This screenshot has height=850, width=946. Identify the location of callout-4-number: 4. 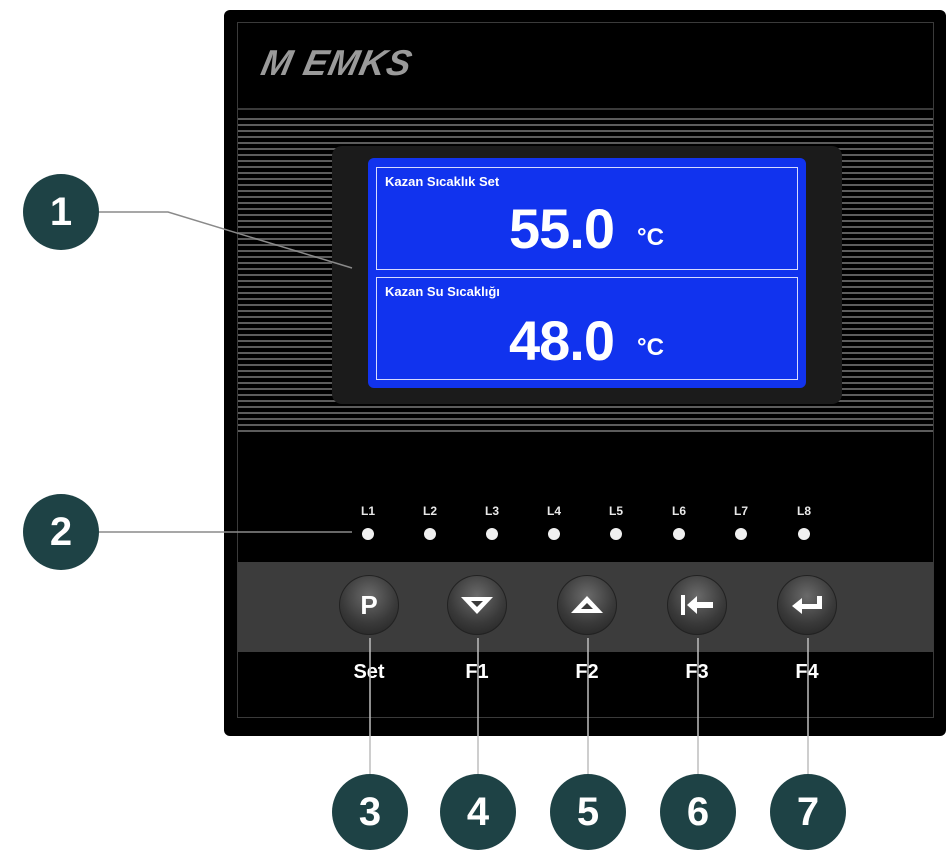
(478, 811).